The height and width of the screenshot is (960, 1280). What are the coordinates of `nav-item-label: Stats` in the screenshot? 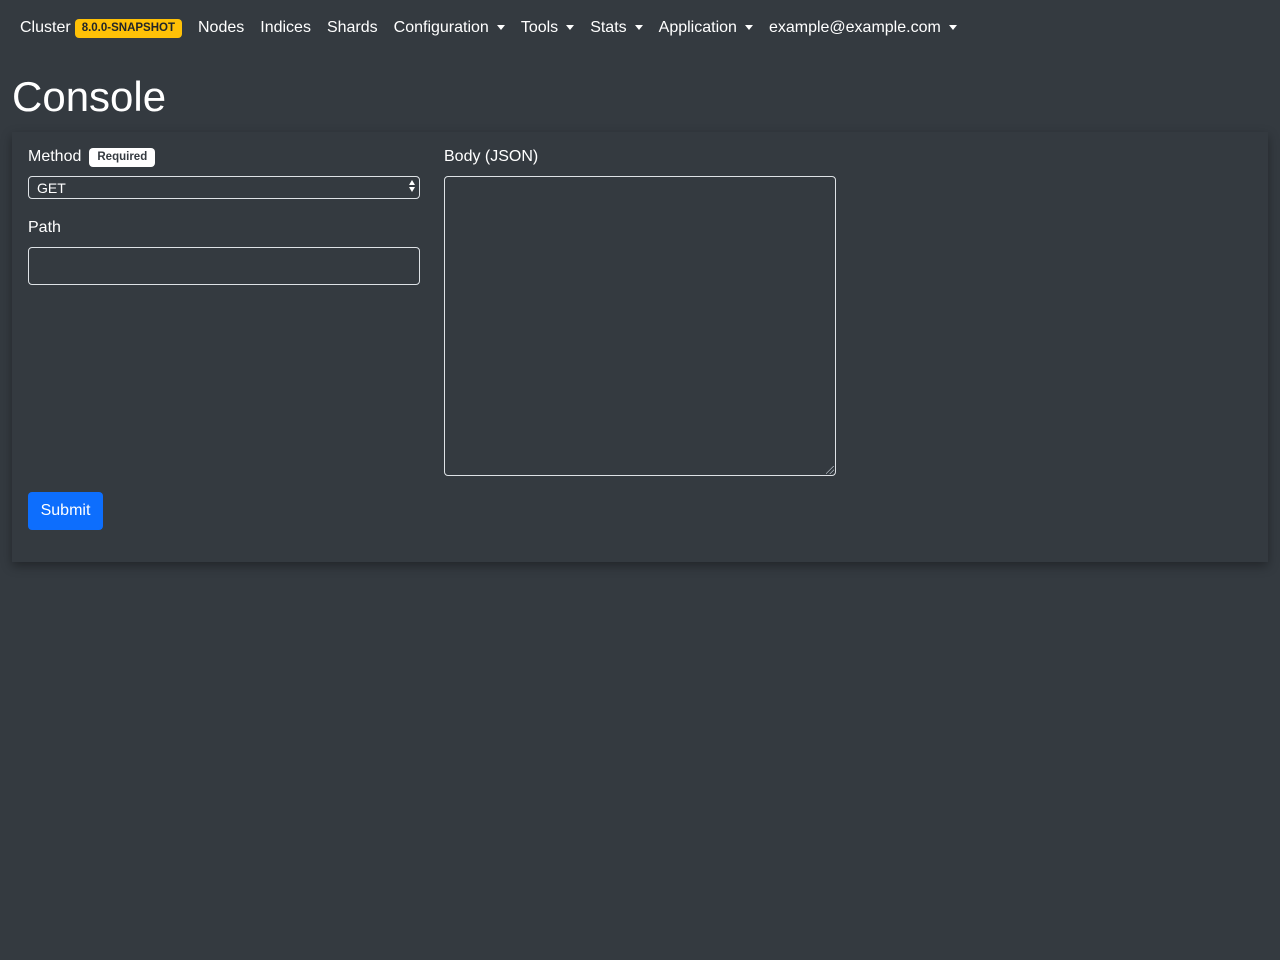 It's located at (608, 27).